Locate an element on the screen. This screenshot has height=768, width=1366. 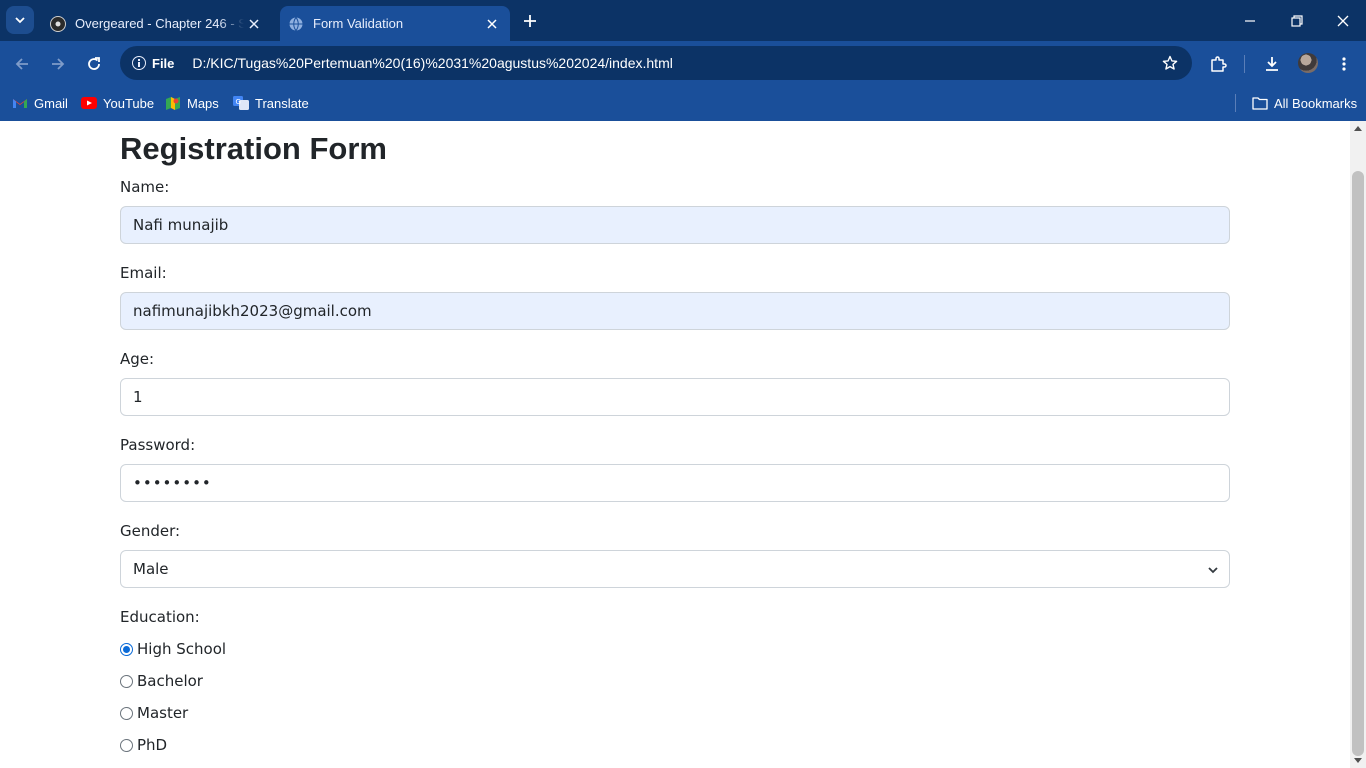
radio-bachelor is located at coordinates (126, 681).